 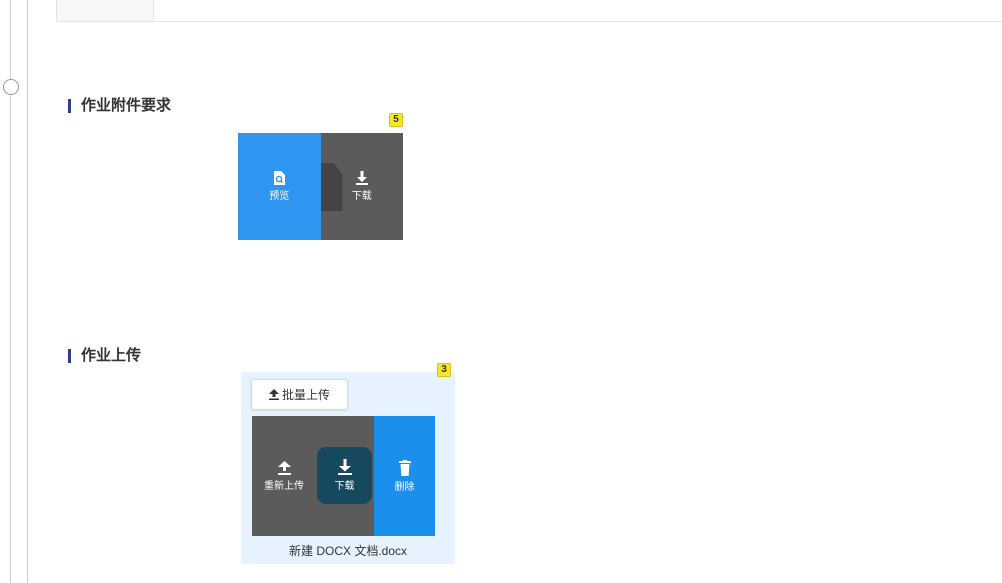 I want to click on reupload-button: 重新上传, so click(x=284, y=476).